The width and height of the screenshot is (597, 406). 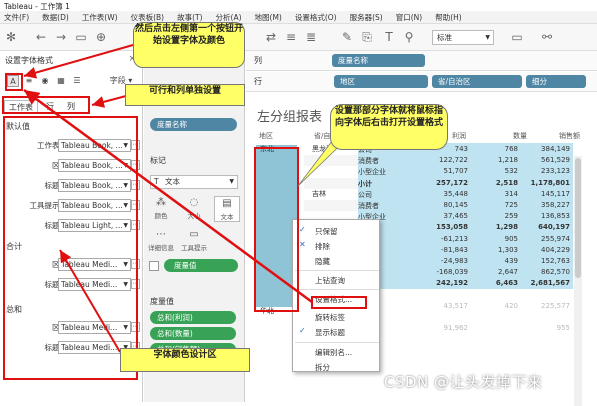 What do you see at coordinates (463, 382) in the screenshot?
I see `watermark: CSDN @让头发掉下来` at bounding box center [463, 382].